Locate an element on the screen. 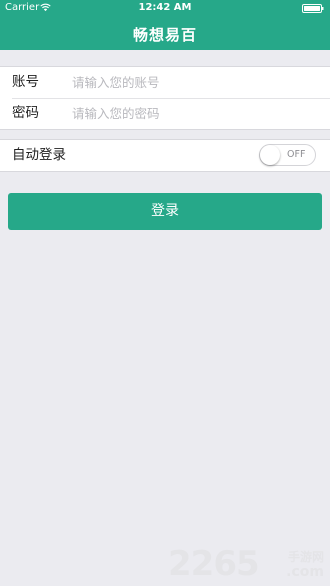 This screenshot has width=330, height=586. toggle-knob is located at coordinates (270, 155).